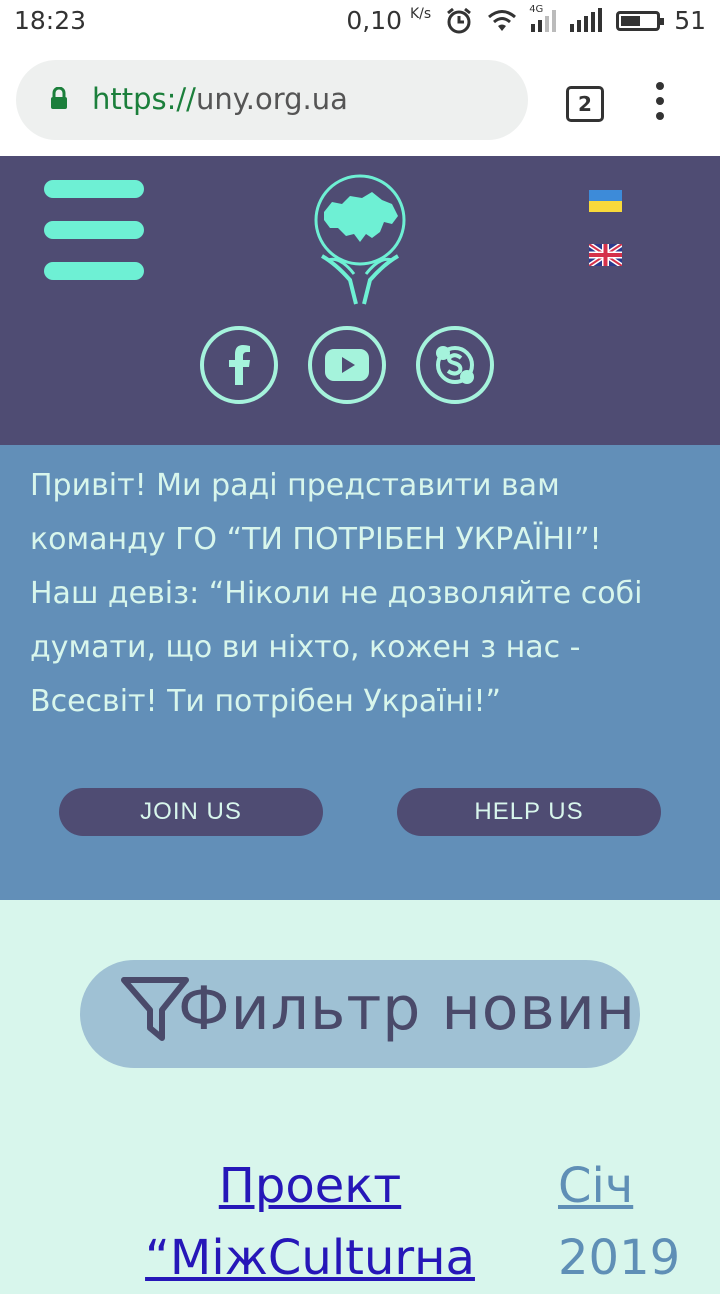  What do you see at coordinates (619, 1186) in the screenshot?
I see `news-date-month: Січ` at bounding box center [619, 1186].